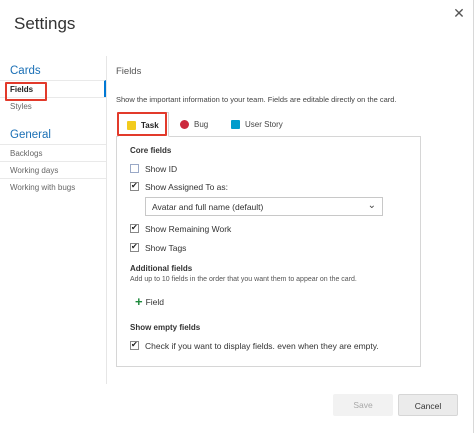 The height and width of the screenshot is (433, 474). What do you see at coordinates (134, 247) in the screenshot?
I see `show-tags-checkbox` at bounding box center [134, 247].